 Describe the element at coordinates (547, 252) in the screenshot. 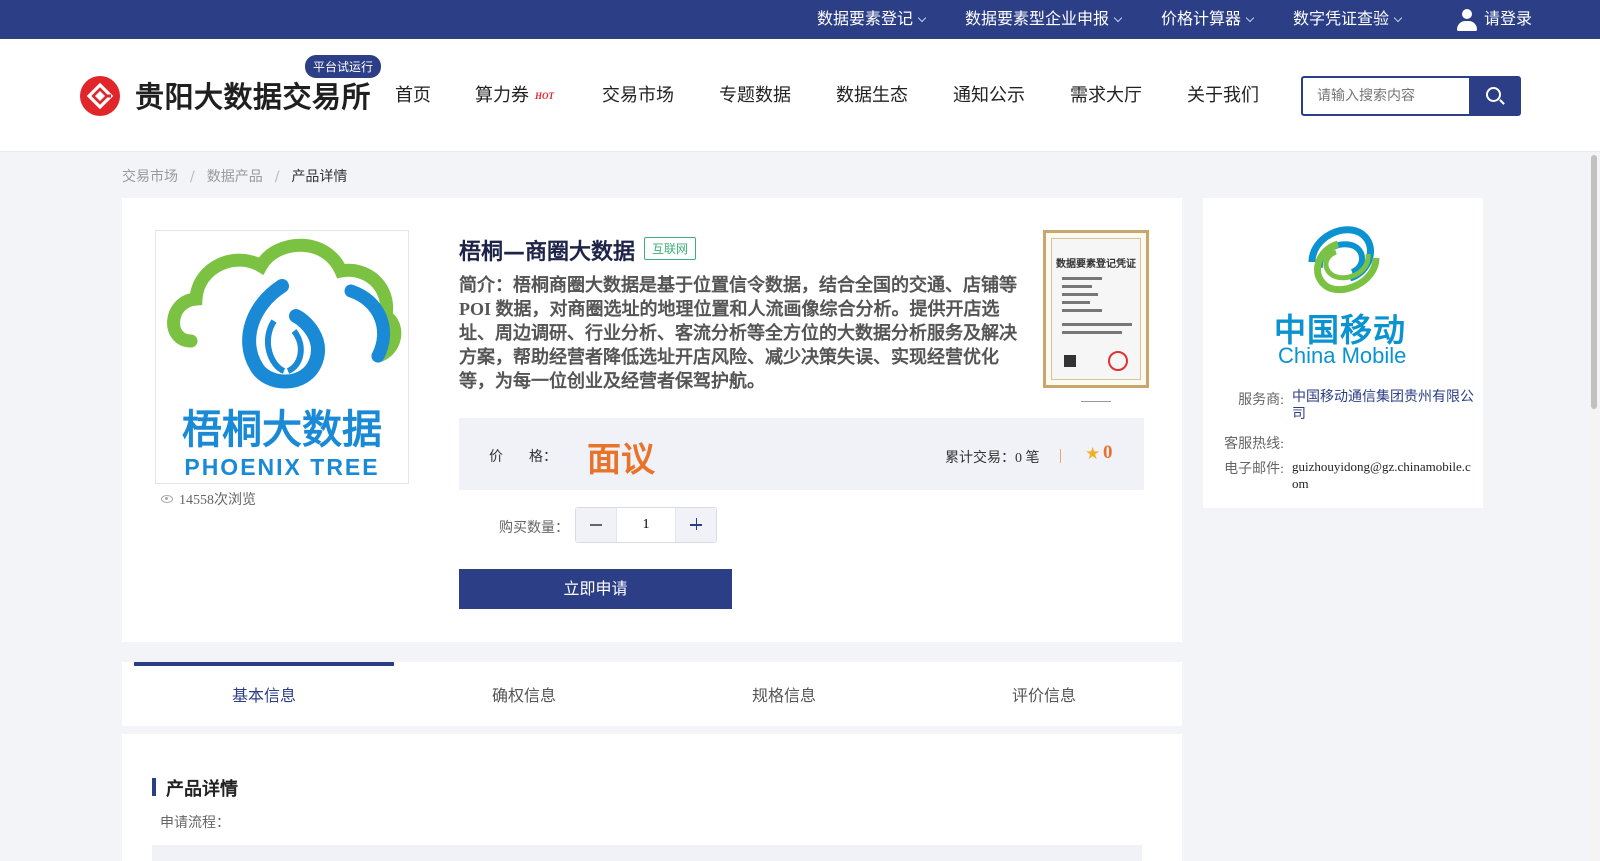

I see `product-title: 梧桐—商圈大数据` at that location.